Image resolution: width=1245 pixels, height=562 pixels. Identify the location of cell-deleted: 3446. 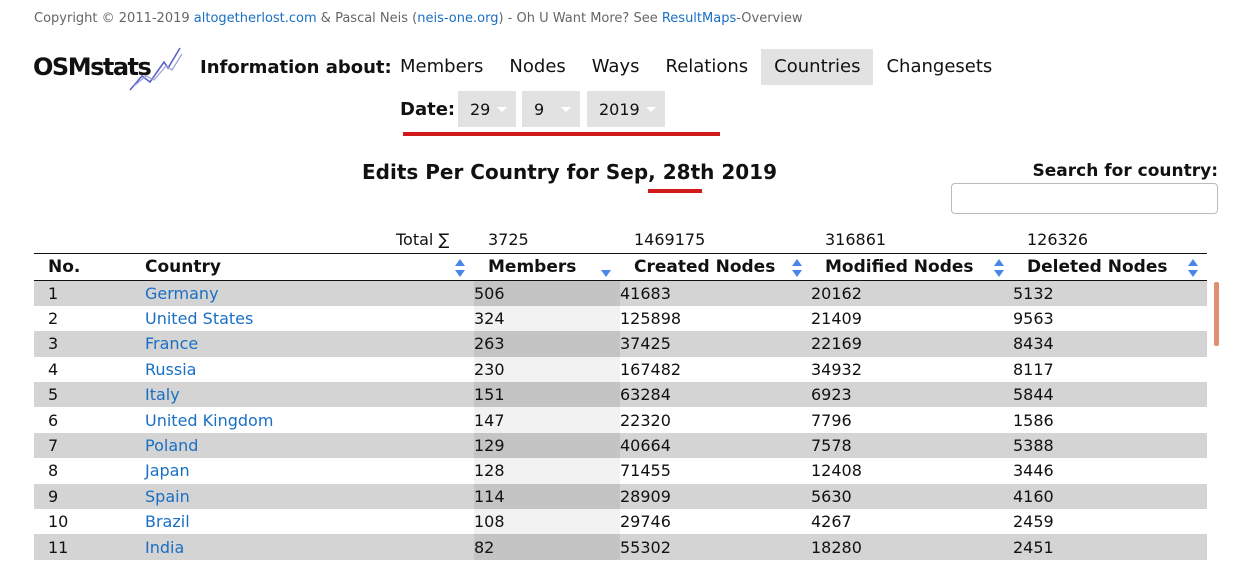
(1110, 471).